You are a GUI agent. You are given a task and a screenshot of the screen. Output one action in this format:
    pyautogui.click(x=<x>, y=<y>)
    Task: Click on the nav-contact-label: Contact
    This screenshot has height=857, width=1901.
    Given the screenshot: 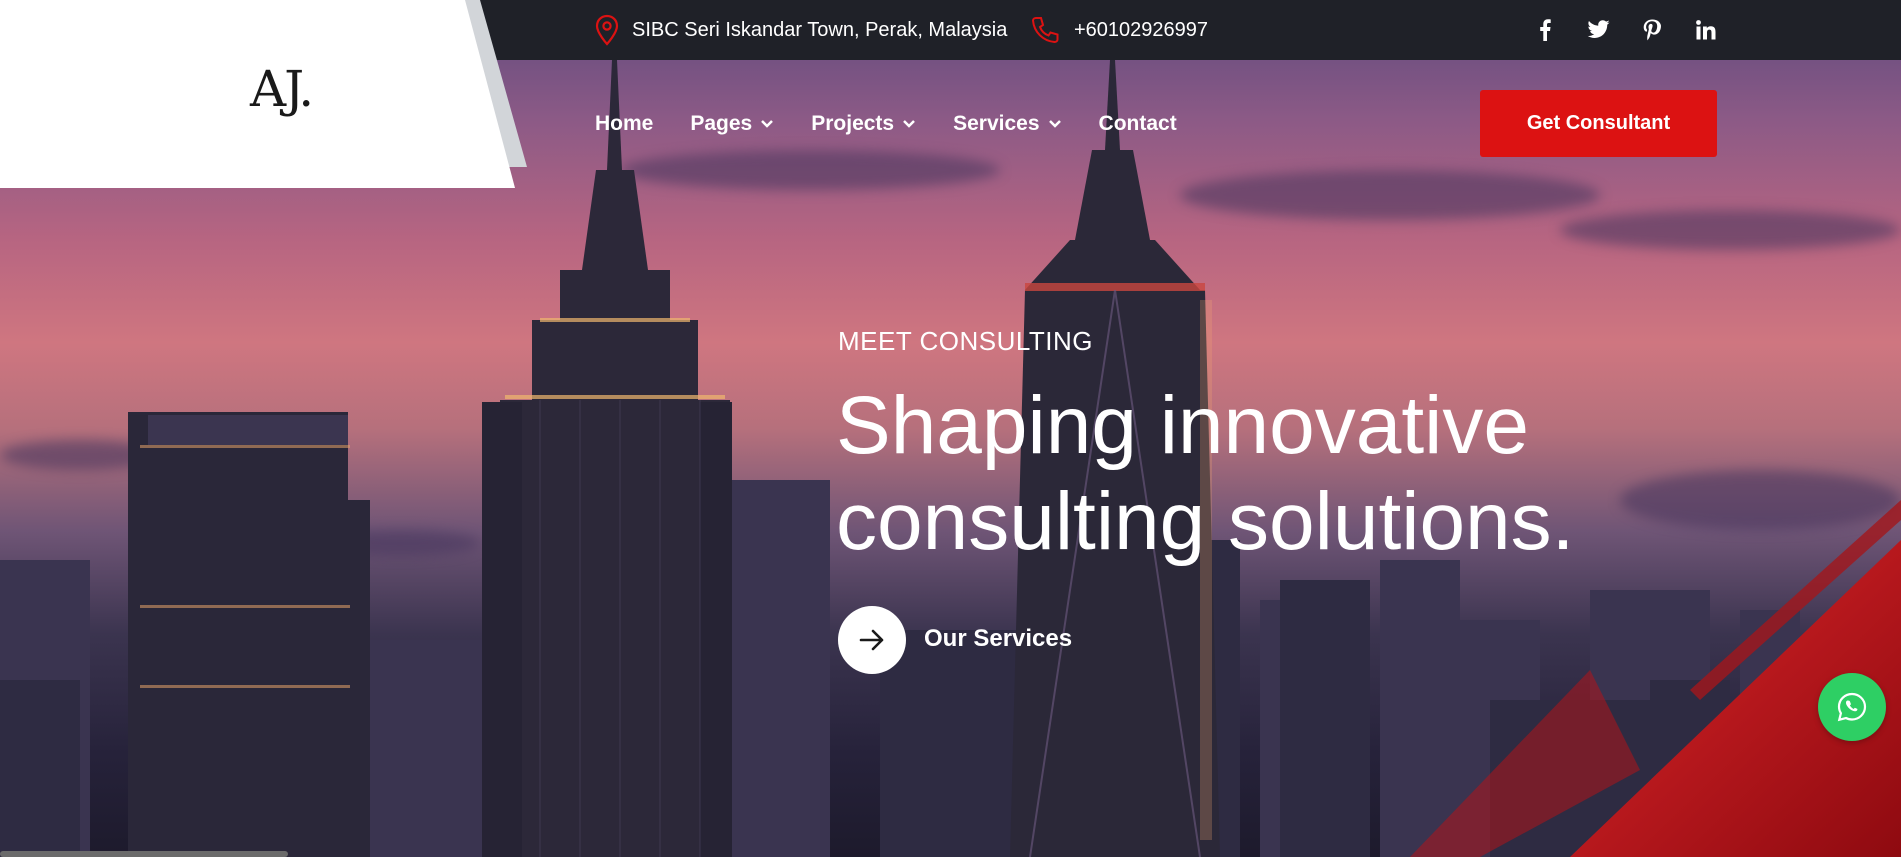 What is the action you would take?
    pyautogui.click(x=1138, y=124)
    